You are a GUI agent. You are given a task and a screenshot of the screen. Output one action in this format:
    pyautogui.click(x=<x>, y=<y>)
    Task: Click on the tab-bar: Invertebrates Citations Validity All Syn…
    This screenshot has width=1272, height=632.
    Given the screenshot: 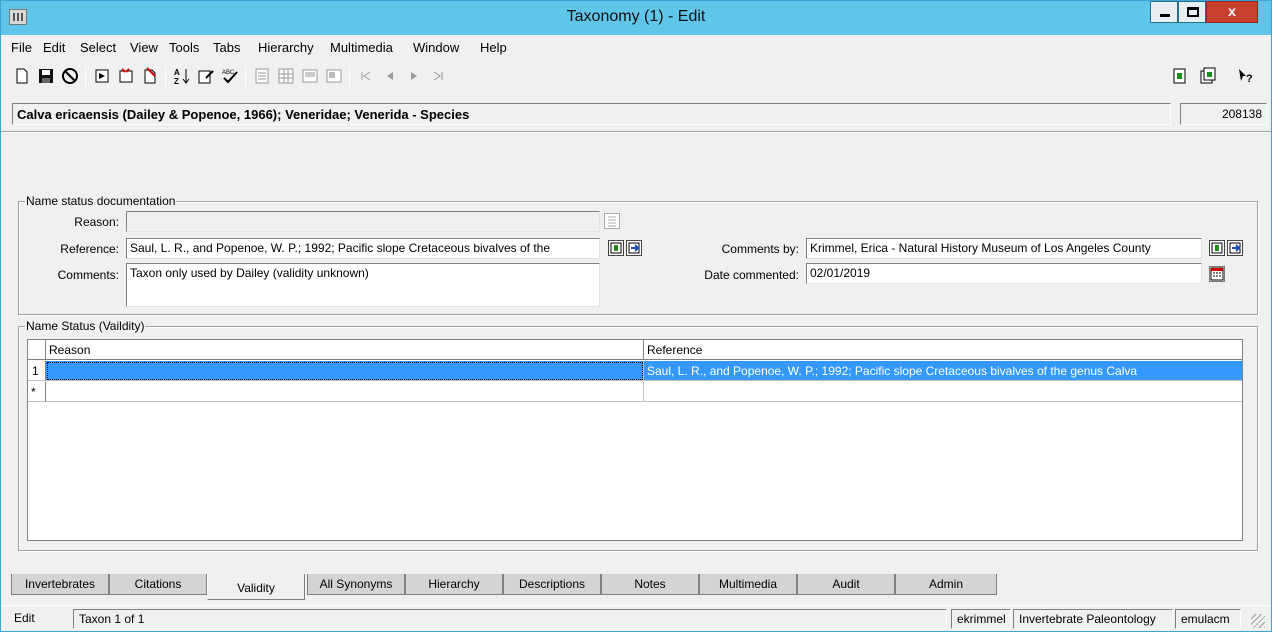 What is the action you would take?
    pyautogui.click(x=641, y=587)
    